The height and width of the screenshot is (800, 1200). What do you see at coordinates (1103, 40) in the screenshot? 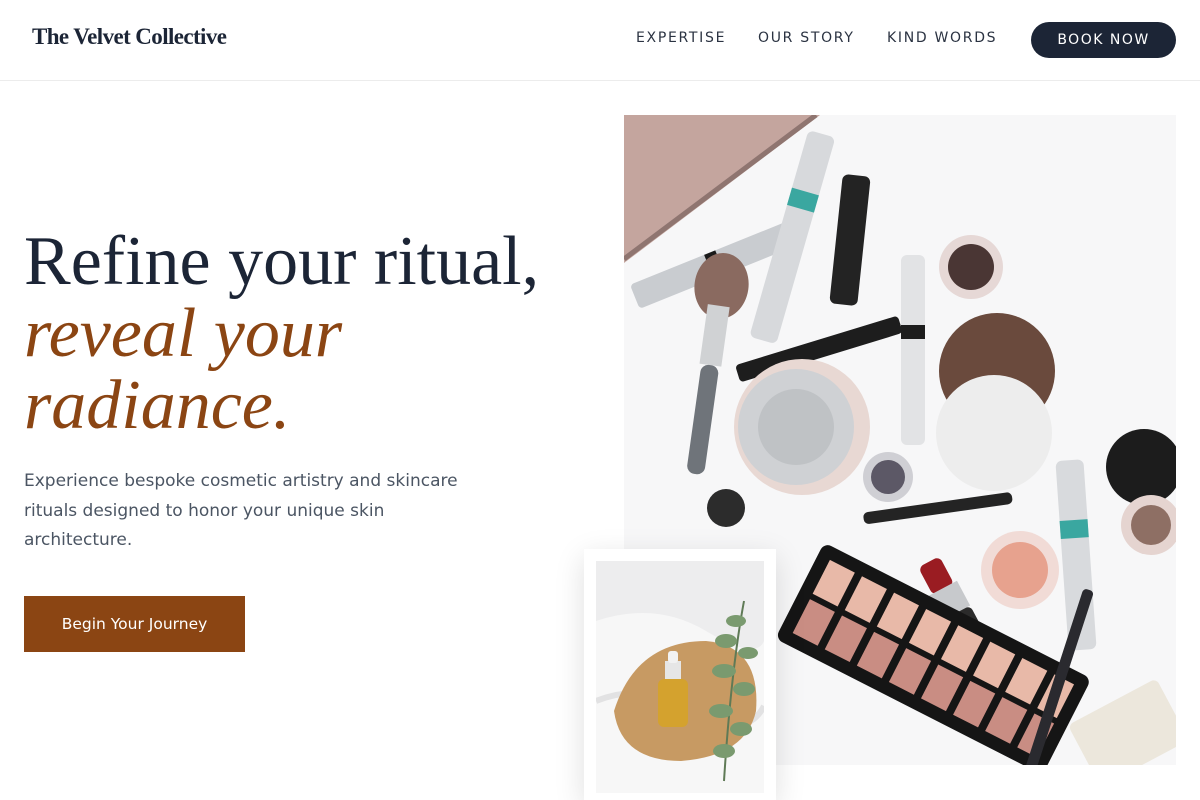
I see `book-now-button: BOOK NOW` at bounding box center [1103, 40].